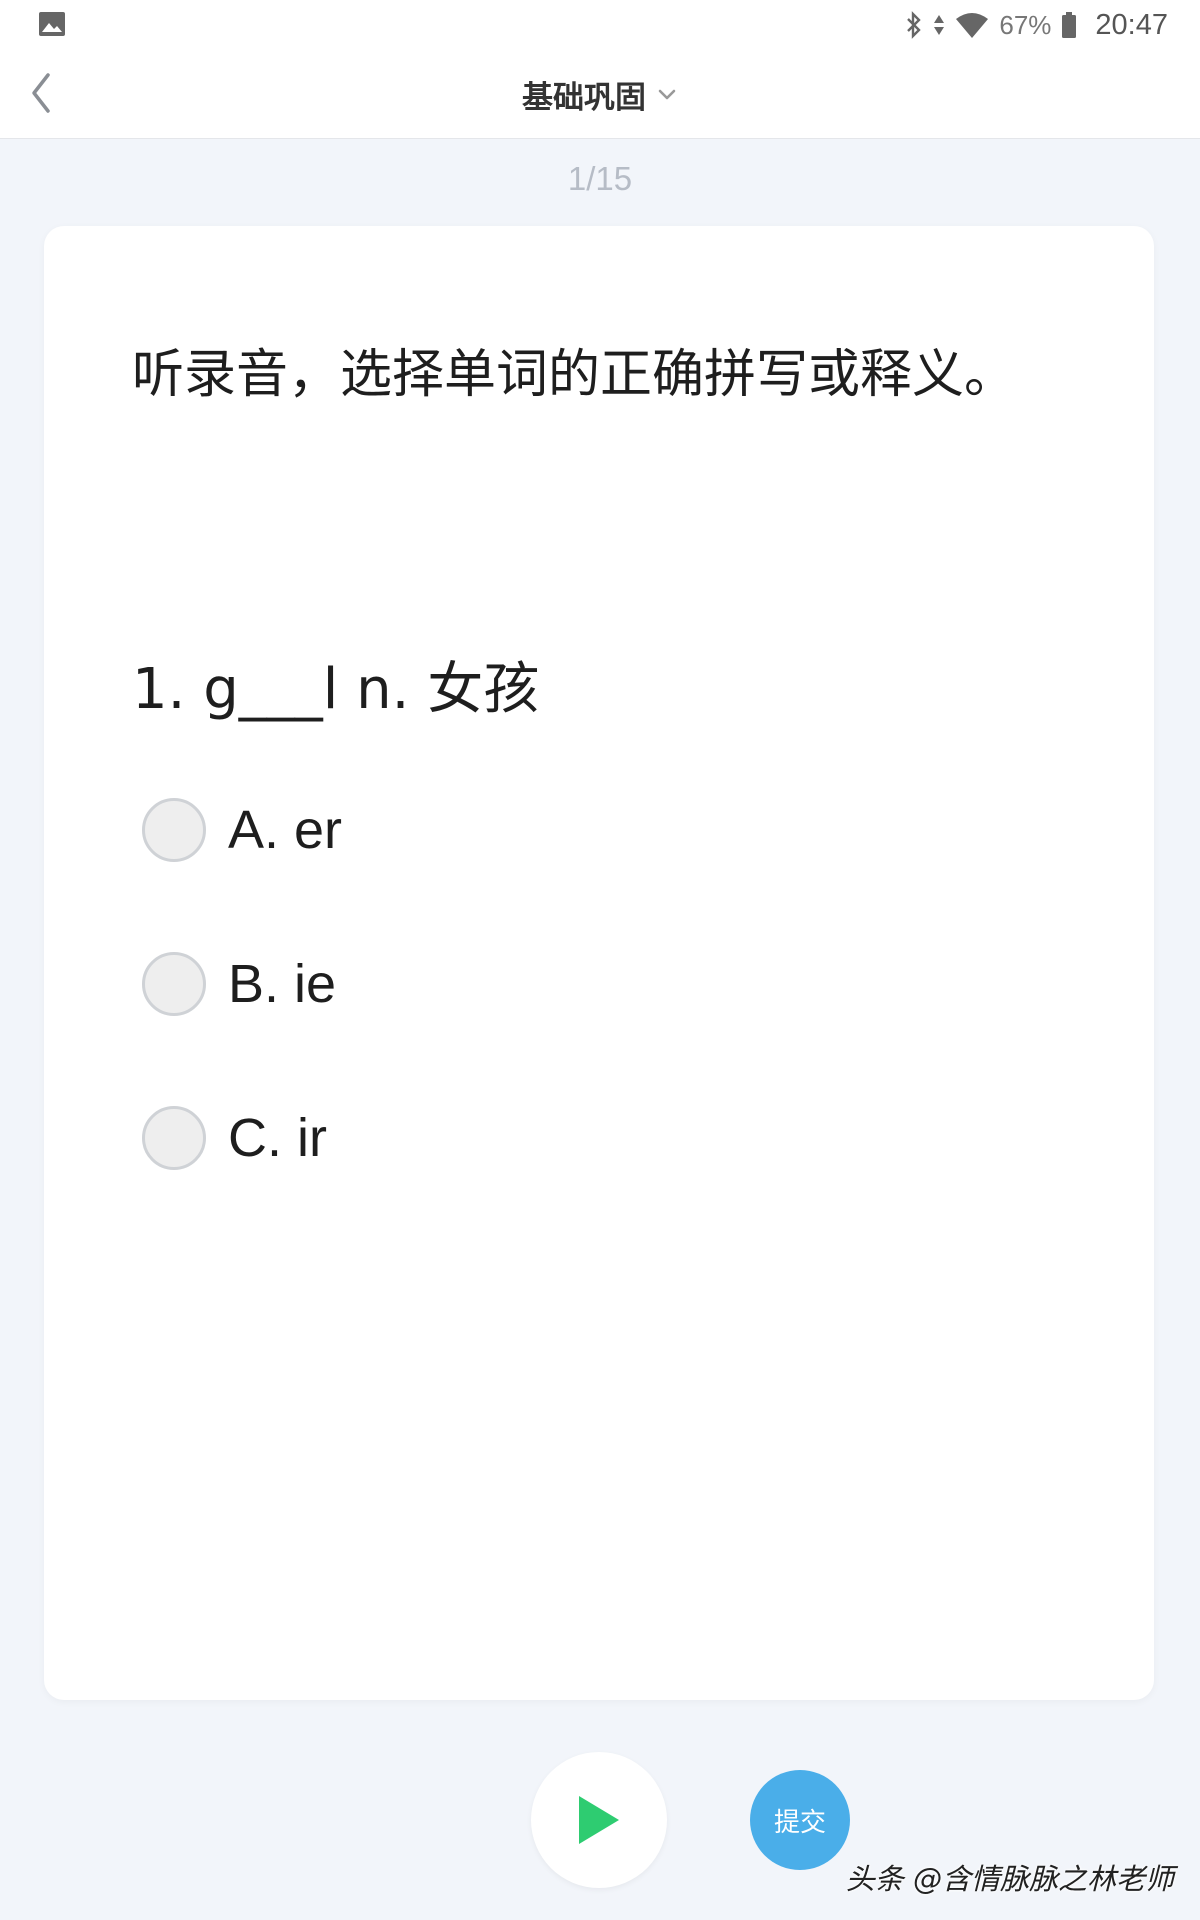  Describe the element at coordinates (939, 25) in the screenshot. I see `data-arrows-icon` at that location.